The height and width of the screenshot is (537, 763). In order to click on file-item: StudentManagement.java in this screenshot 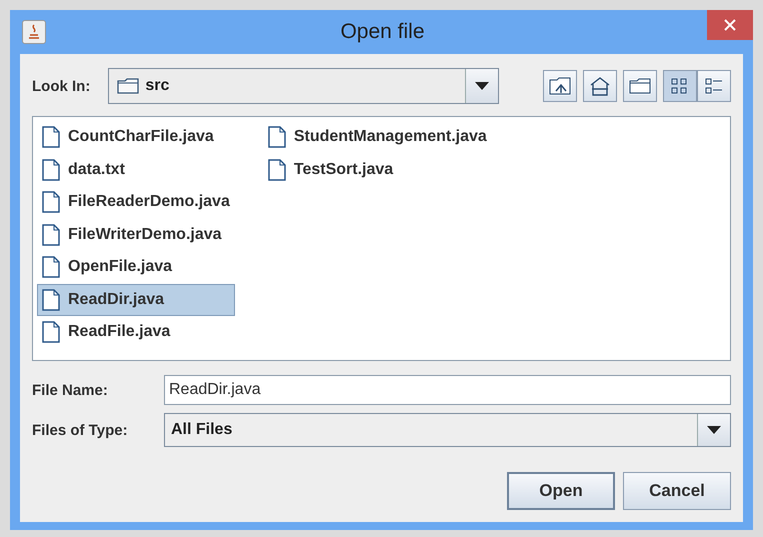, I will do `click(377, 137)`.